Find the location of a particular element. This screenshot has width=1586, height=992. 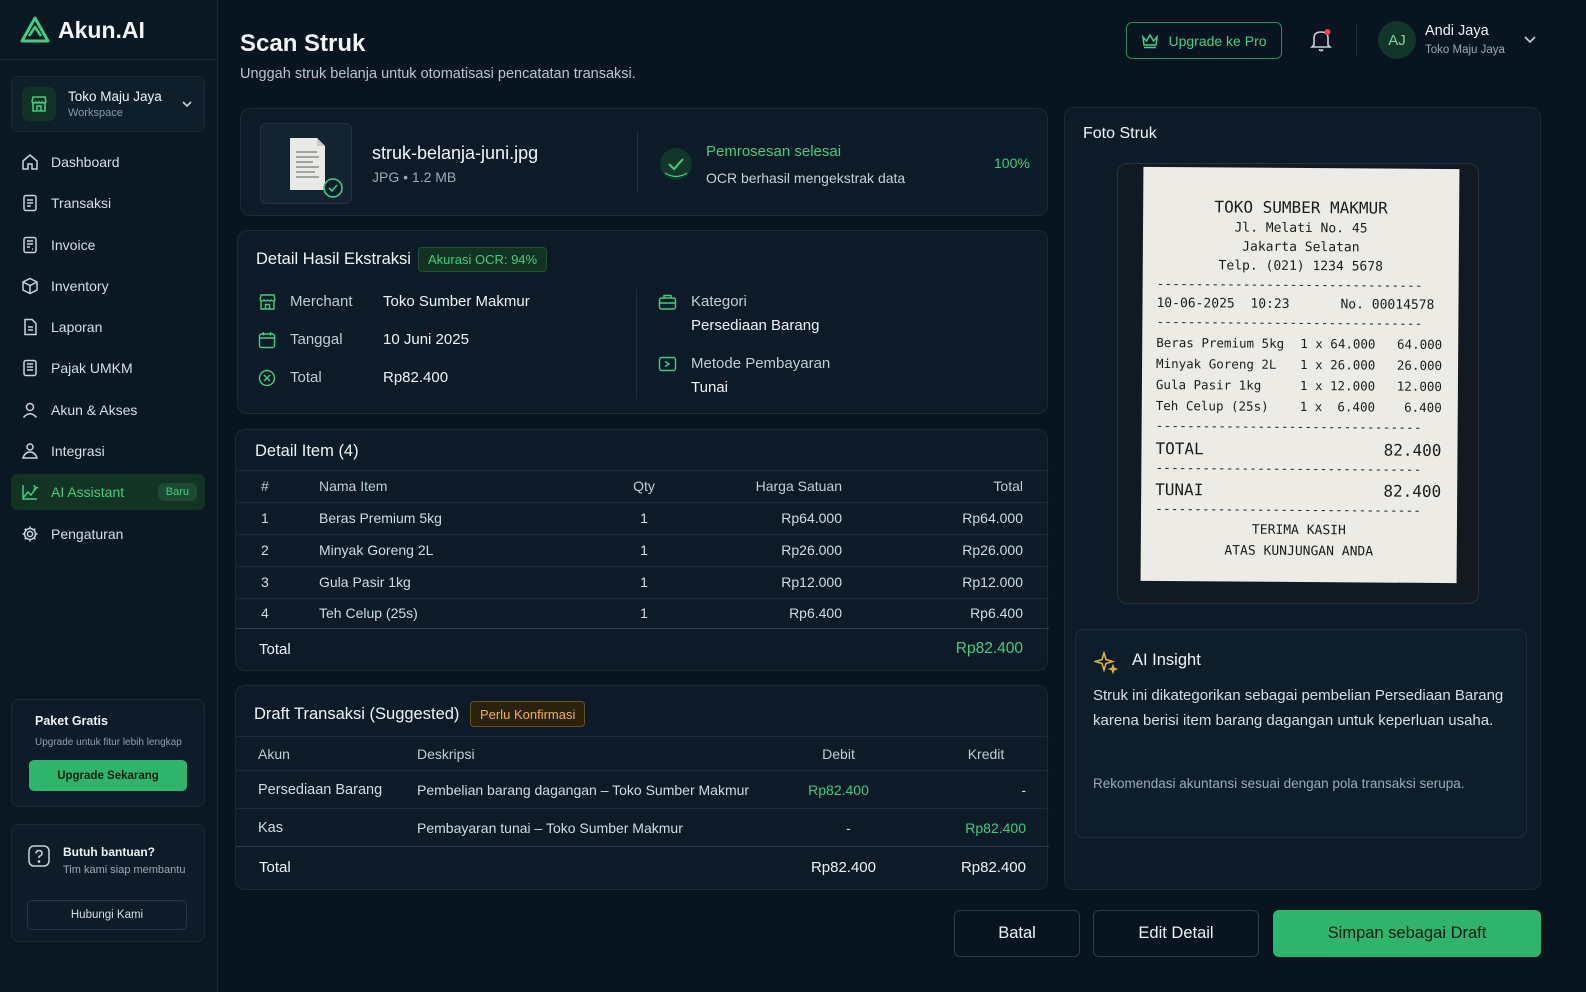

sparkle-icon is located at coordinates (1106, 663).